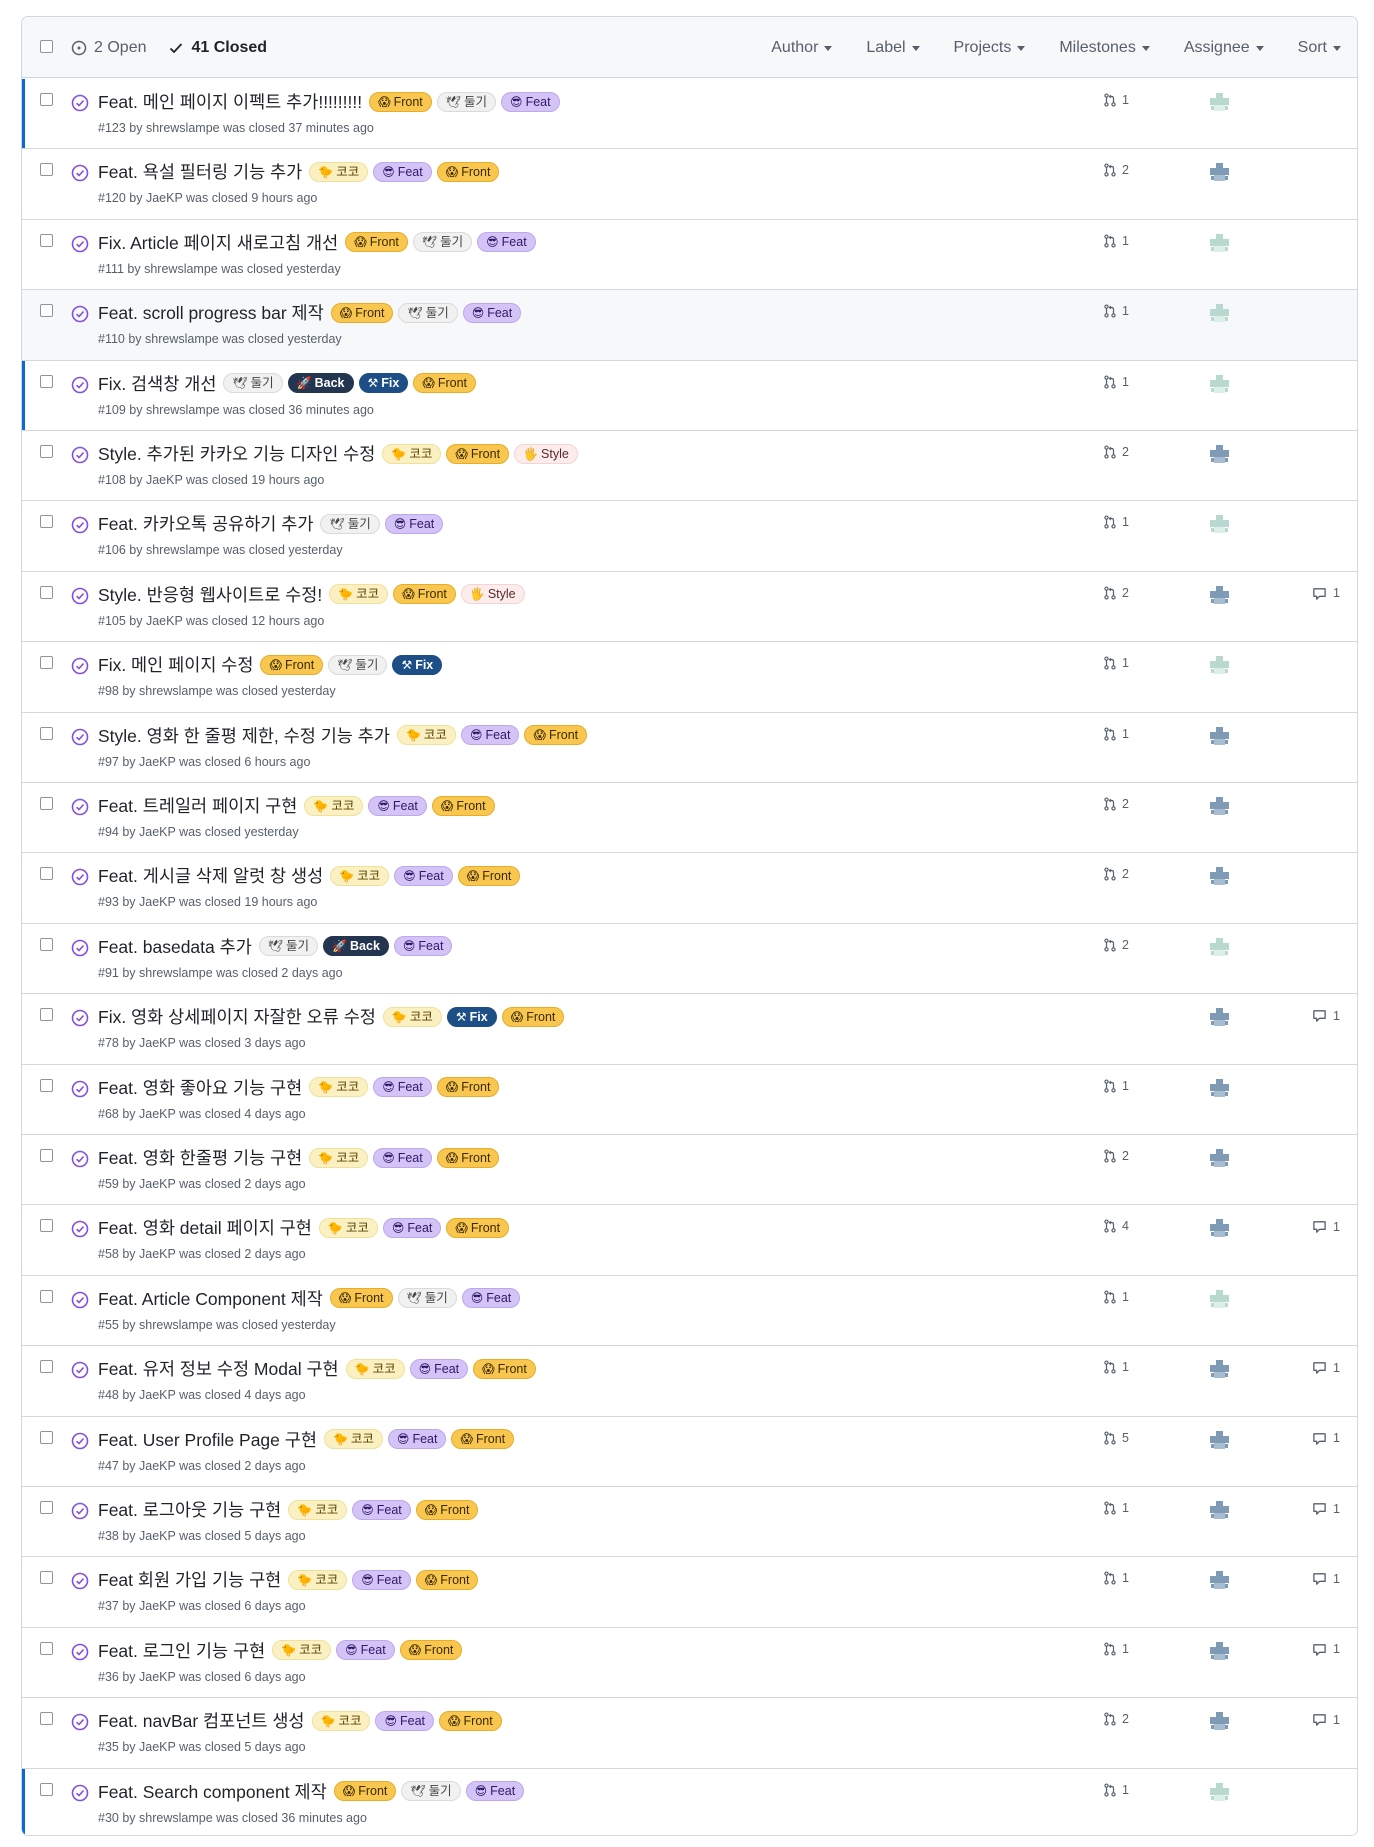 The height and width of the screenshot is (1847, 1374). I want to click on issue-title-link: Feat. 영화 detail 페이지 구현, so click(205, 1227).